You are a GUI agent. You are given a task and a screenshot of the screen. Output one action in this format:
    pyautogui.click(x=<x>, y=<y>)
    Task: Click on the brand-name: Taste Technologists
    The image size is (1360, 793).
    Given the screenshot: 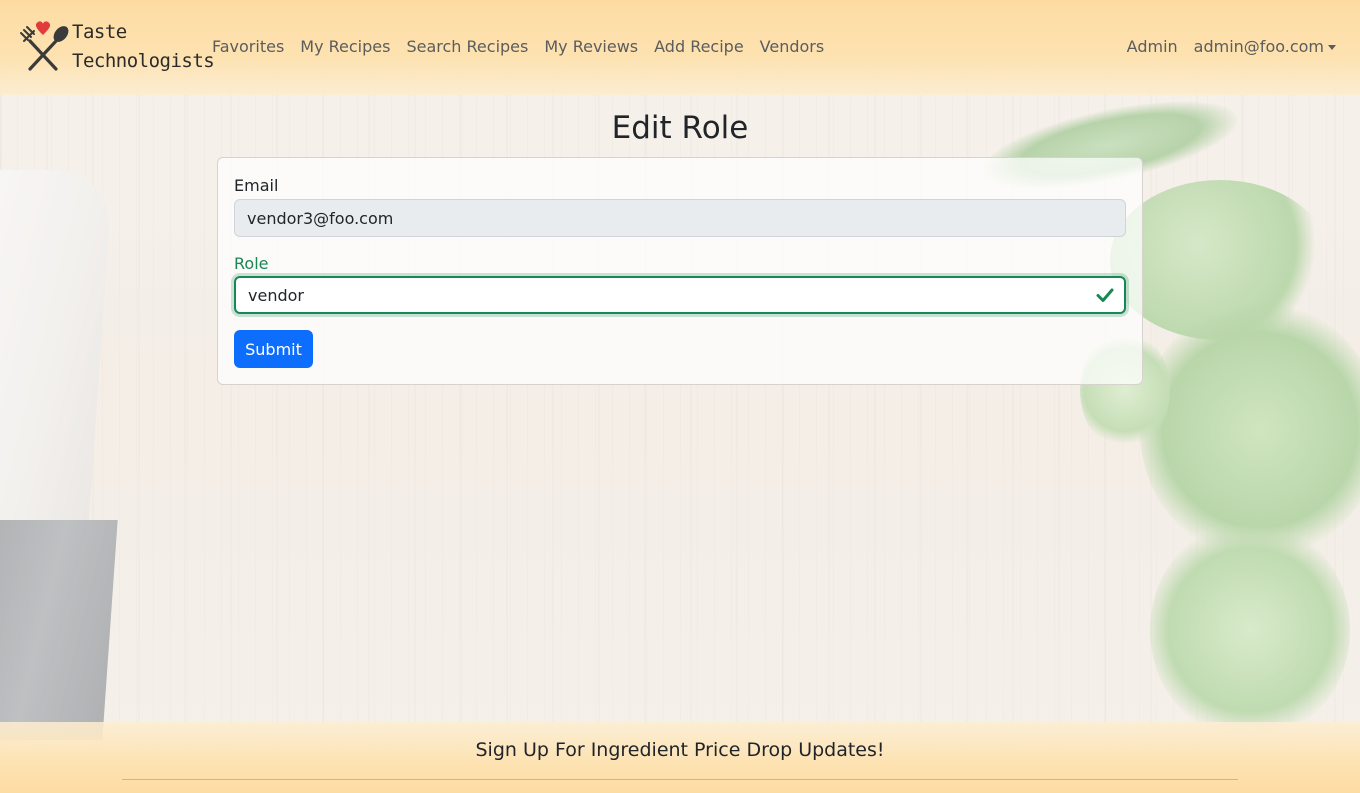 What is the action you would take?
    pyautogui.click(x=143, y=47)
    